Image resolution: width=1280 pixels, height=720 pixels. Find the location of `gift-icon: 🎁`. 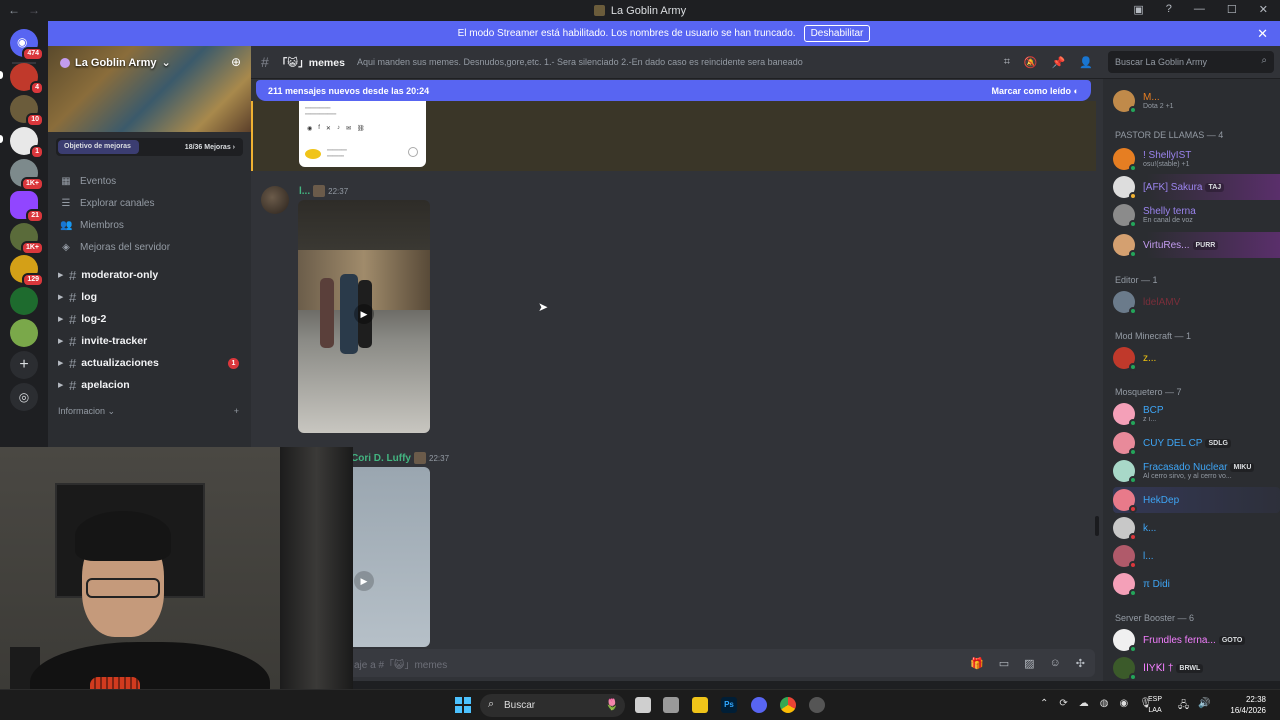

gift-icon: 🎁 is located at coordinates (977, 663).